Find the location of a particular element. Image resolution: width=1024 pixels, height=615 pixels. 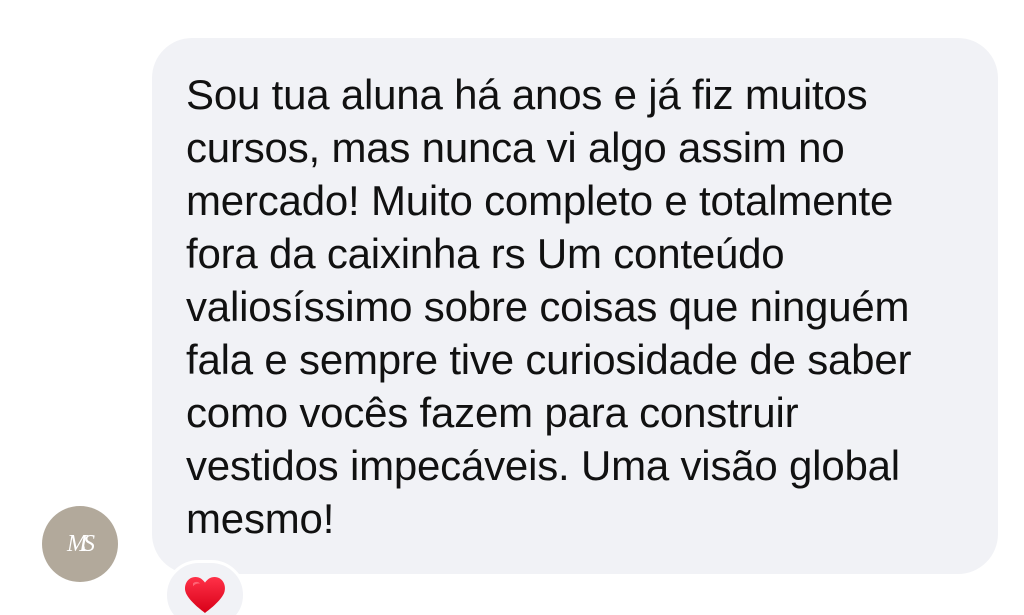

message-line: vestidos impecáveis. Uma visão global is located at coordinates (543, 465).